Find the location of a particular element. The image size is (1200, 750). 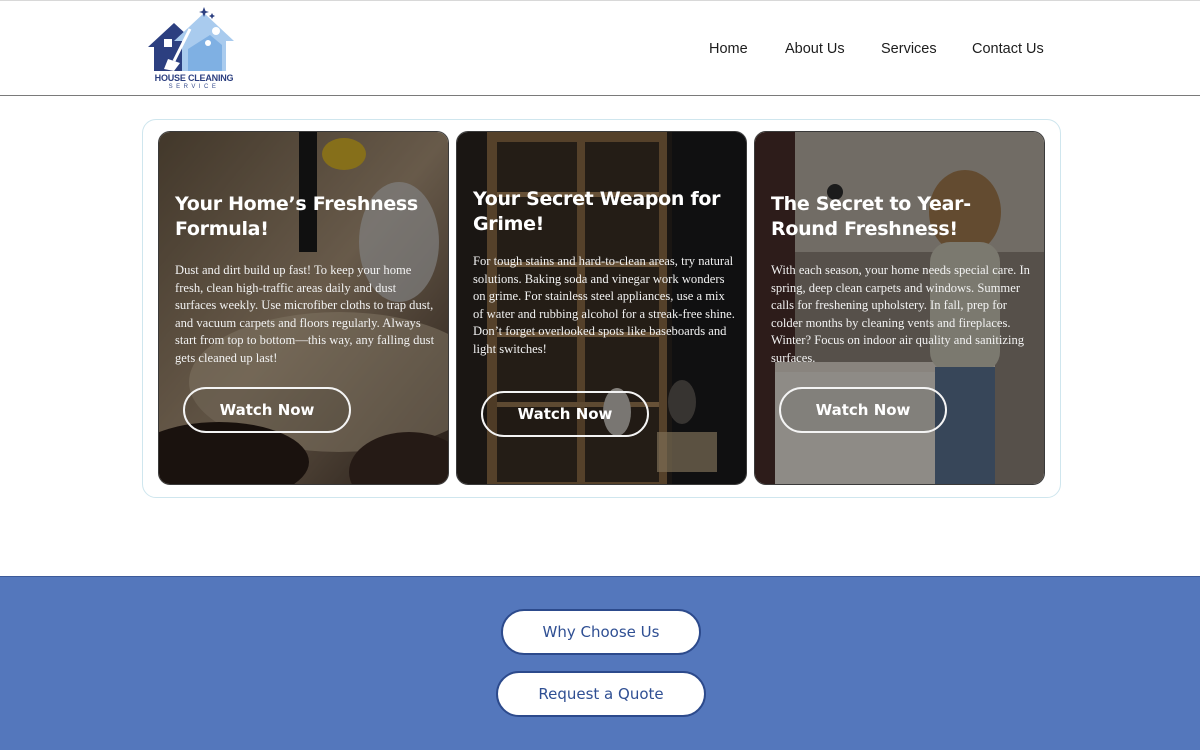

logo-tagline: SERVICE is located at coordinates (194, 87).